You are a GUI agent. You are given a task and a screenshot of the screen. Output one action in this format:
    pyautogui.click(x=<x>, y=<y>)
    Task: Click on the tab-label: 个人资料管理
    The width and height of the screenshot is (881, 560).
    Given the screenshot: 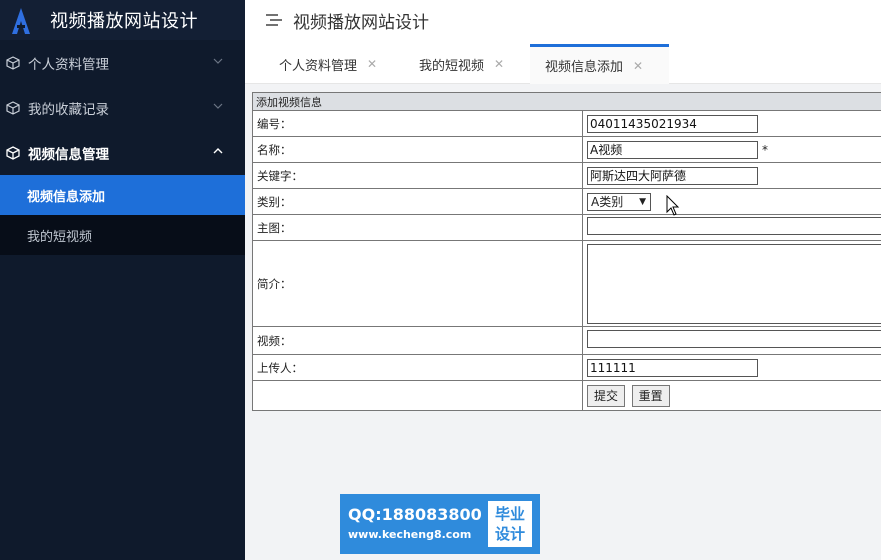 What is the action you would take?
    pyautogui.click(x=318, y=66)
    